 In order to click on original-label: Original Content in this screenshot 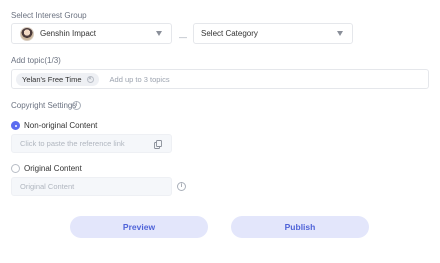, I will do `click(53, 168)`.